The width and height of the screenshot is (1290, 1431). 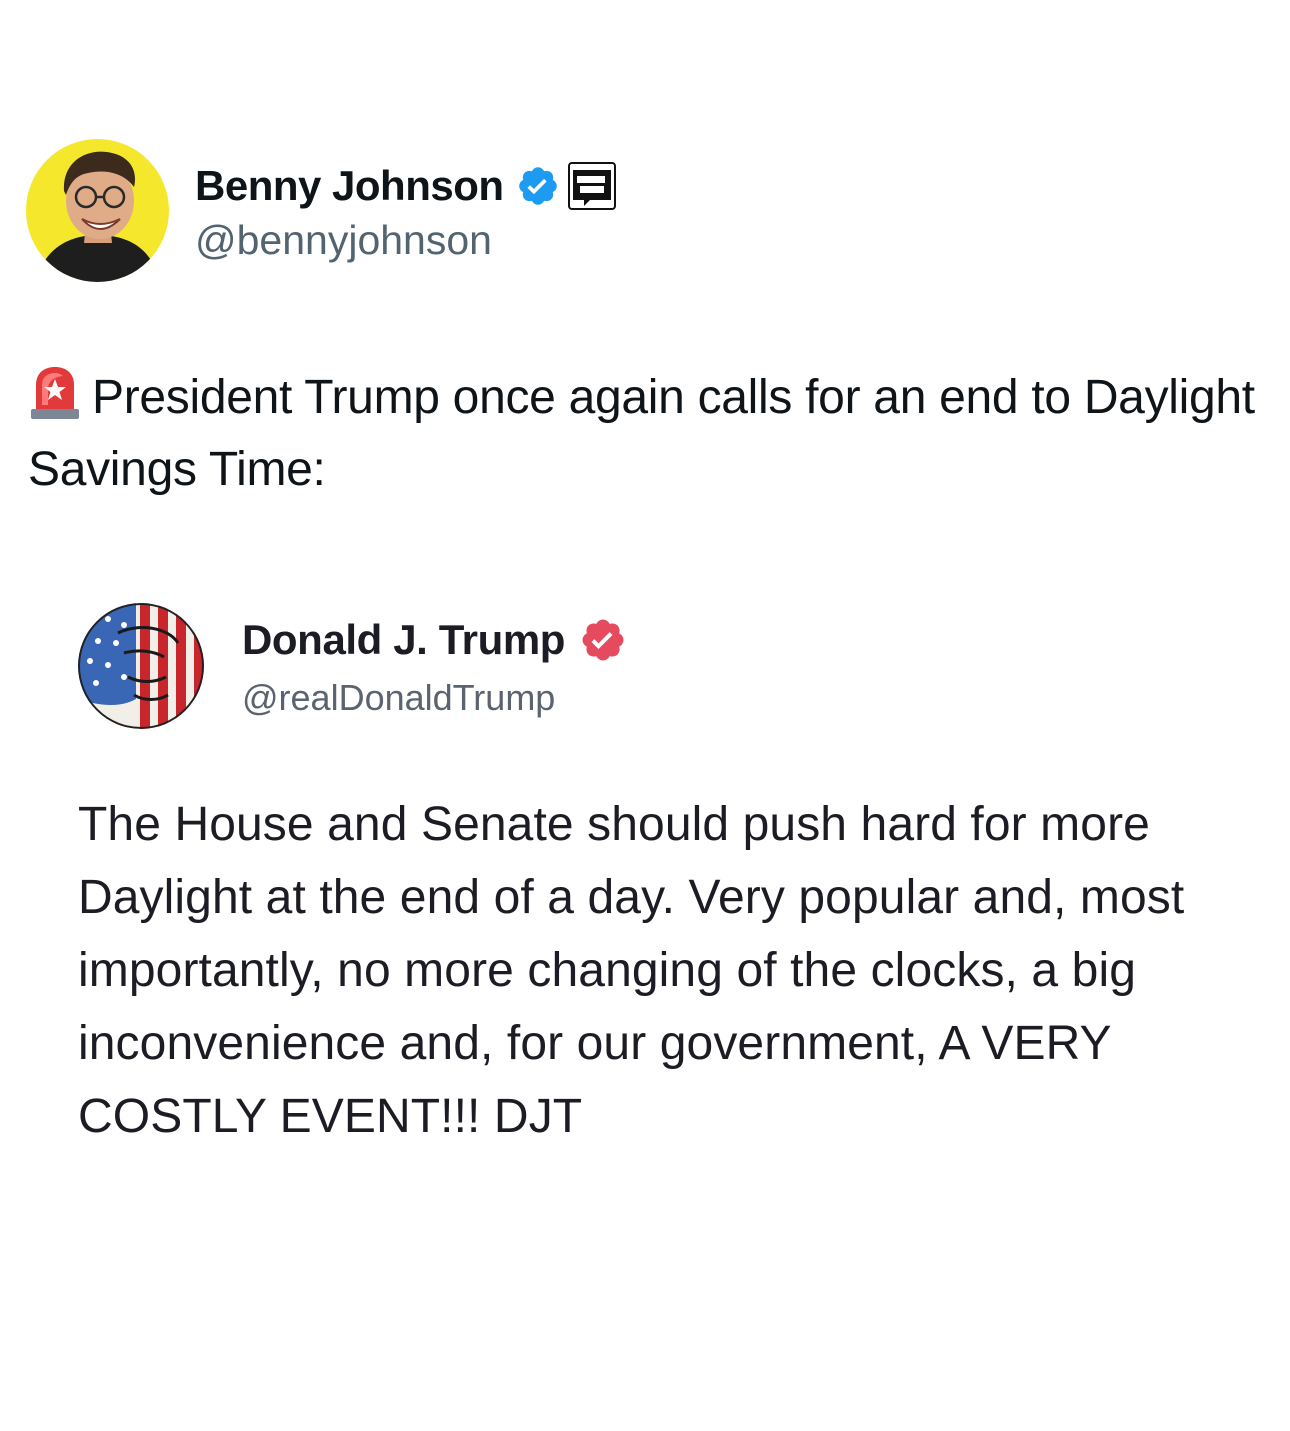 What do you see at coordinates (537, 186) in the screenshot?
I see `verified-badge-icon` at bounding box center [537, 186].